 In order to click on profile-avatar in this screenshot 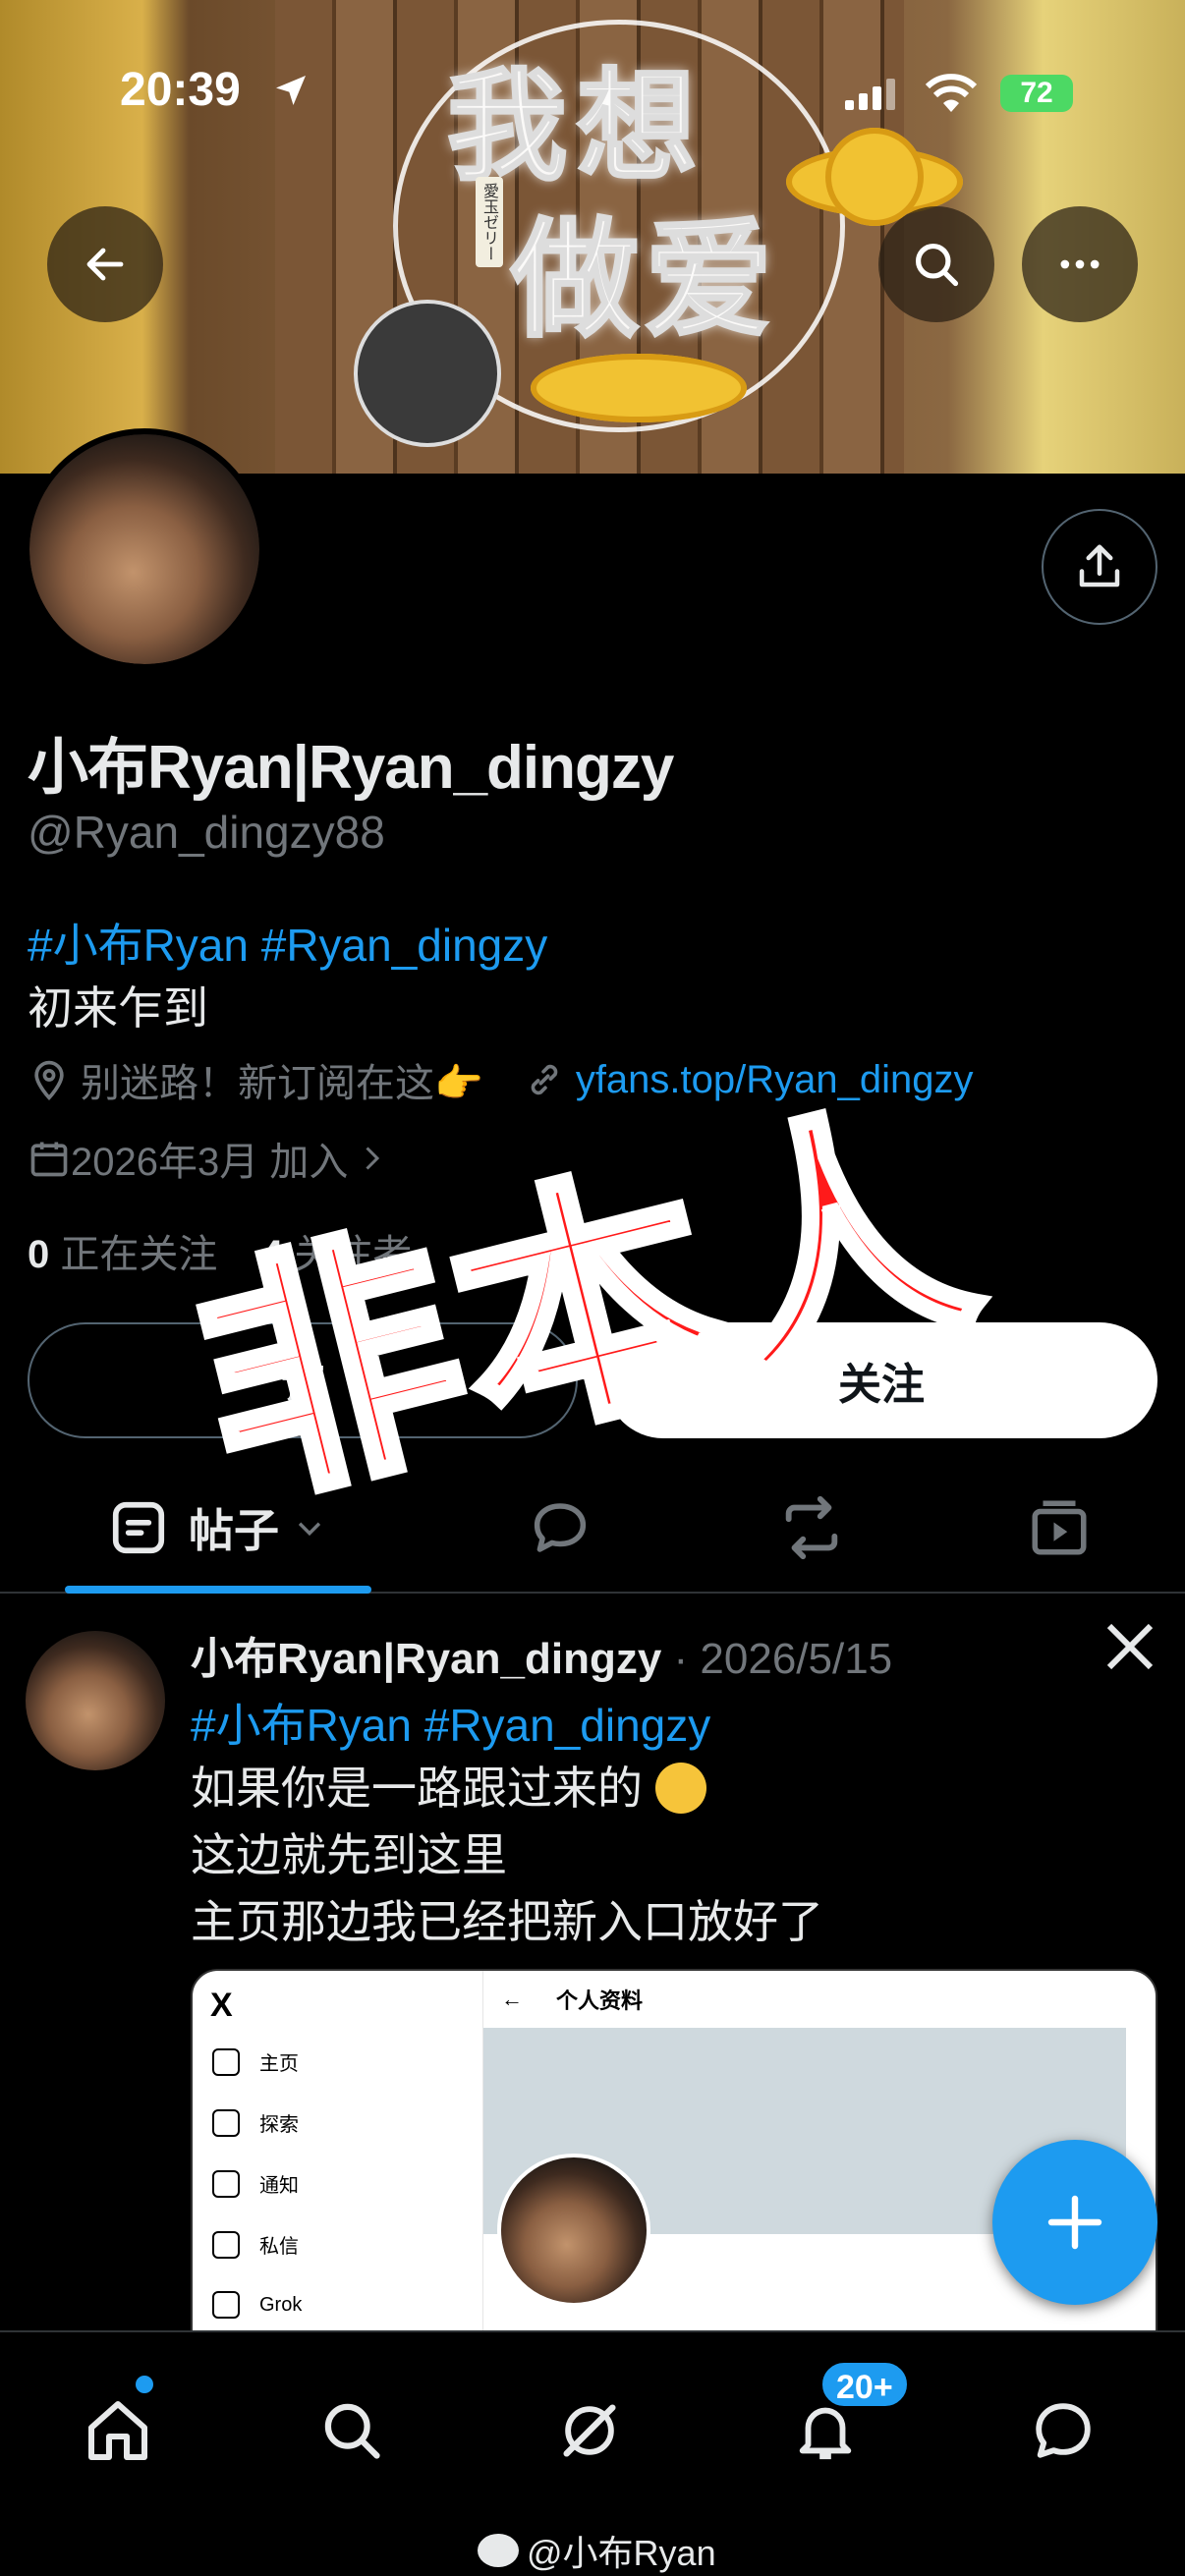, I will do `click(145, 549)`.